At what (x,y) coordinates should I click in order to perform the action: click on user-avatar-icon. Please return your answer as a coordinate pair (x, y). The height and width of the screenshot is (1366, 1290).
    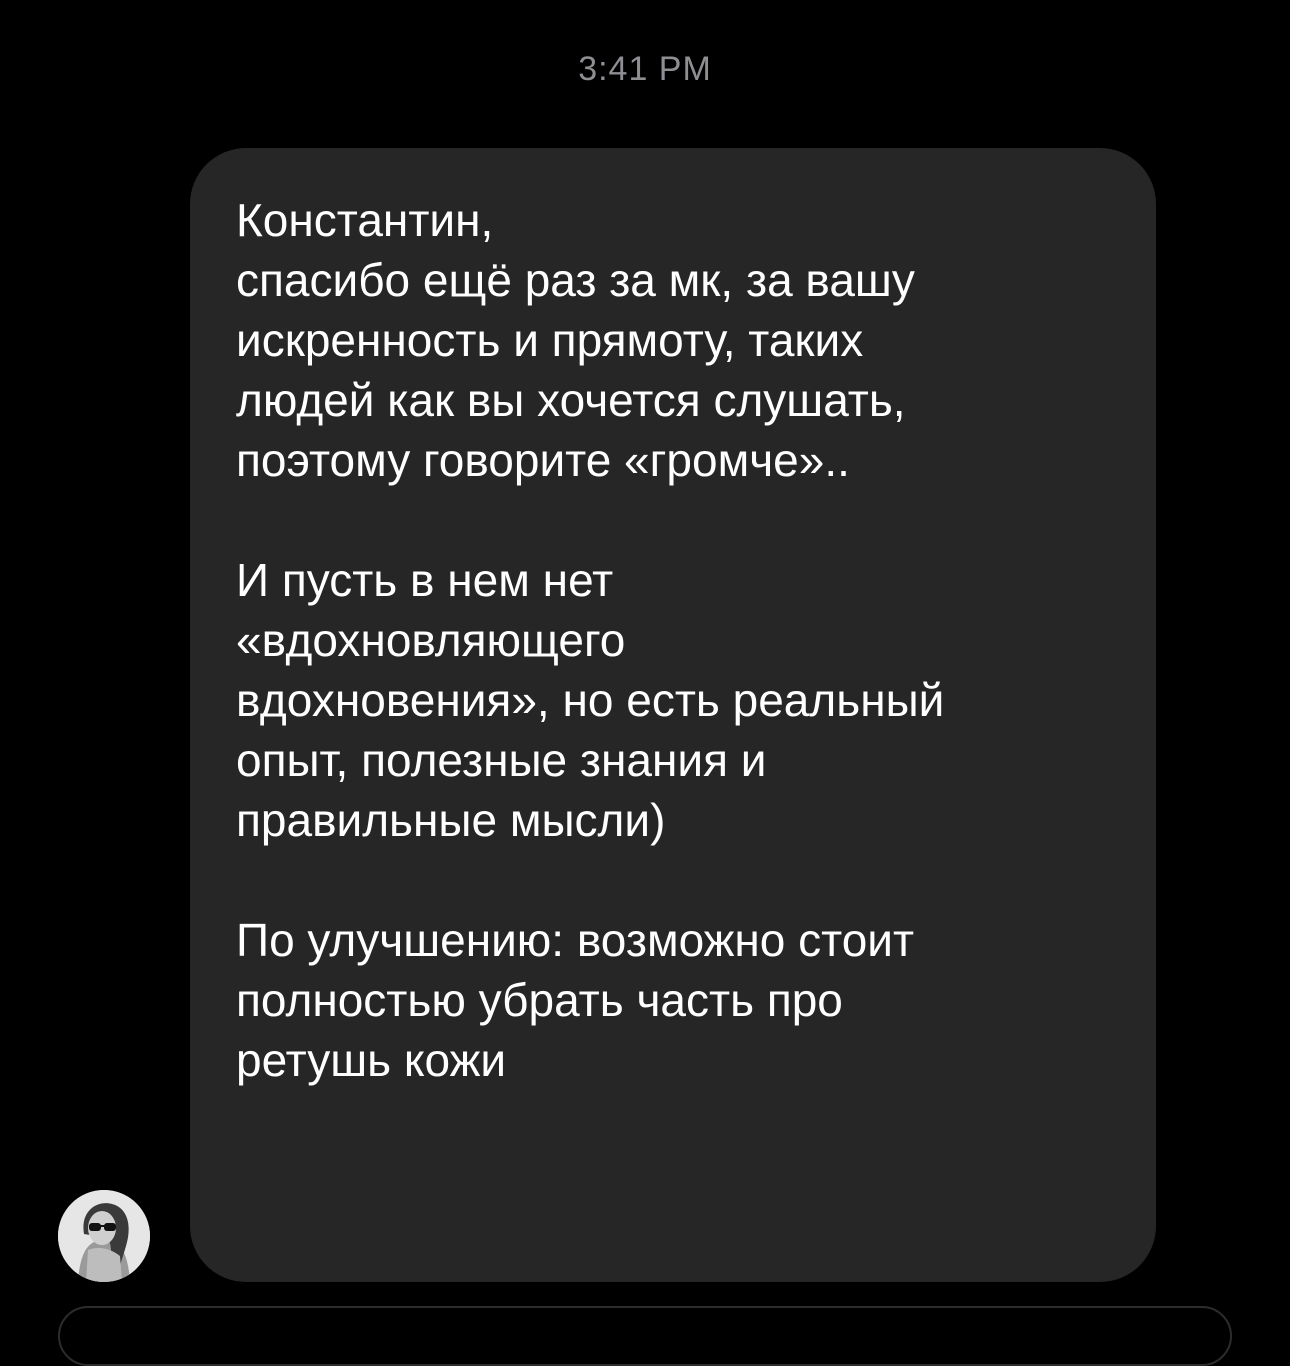
    Looking at the image, I should click on (104, 1236).